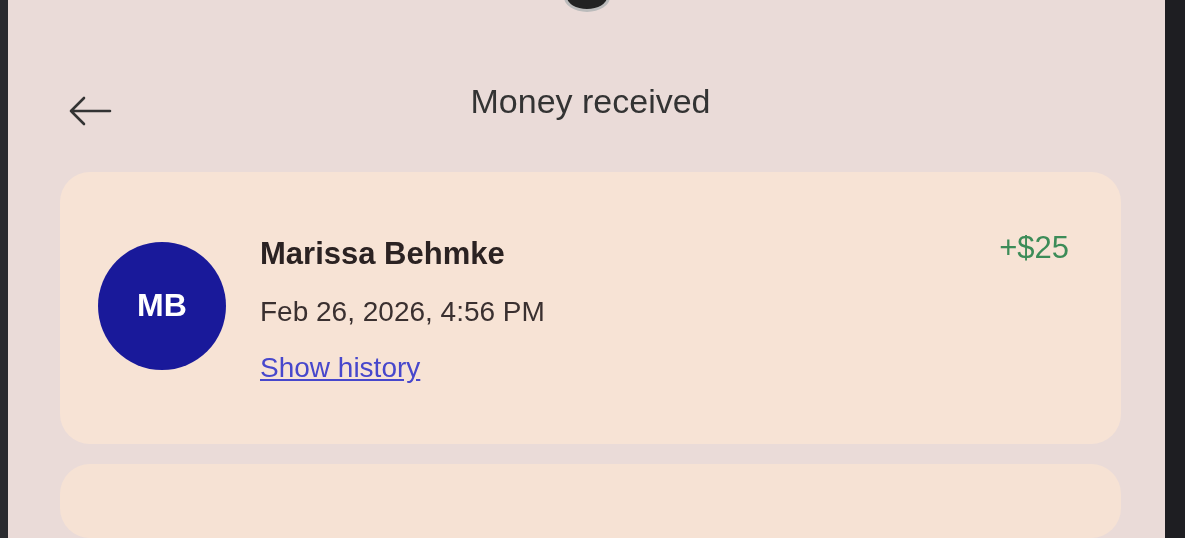 This screenshot has width=1185, height=538. What do you see at coordinates (340, 367) in the screenshot?
I see `show-history-link: Show history` at bounding box center [340, 367].